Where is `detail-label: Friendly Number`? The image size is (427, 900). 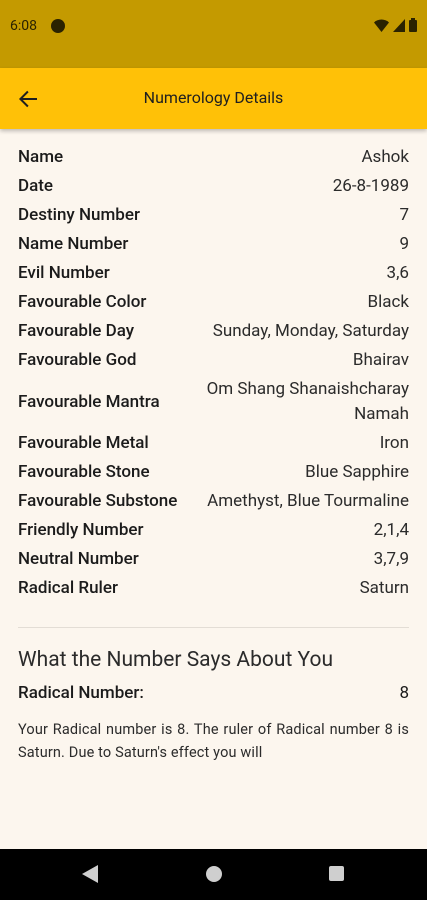 detail-label: Friendly Number is located at coordinates (81, 530).